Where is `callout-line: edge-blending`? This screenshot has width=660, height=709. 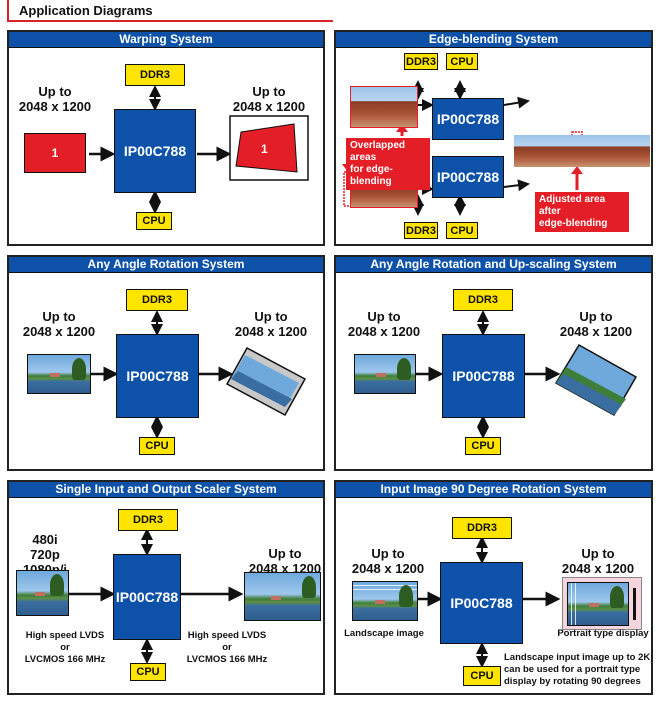
callout-line: edge-blending is located at coordinates (573, 223).